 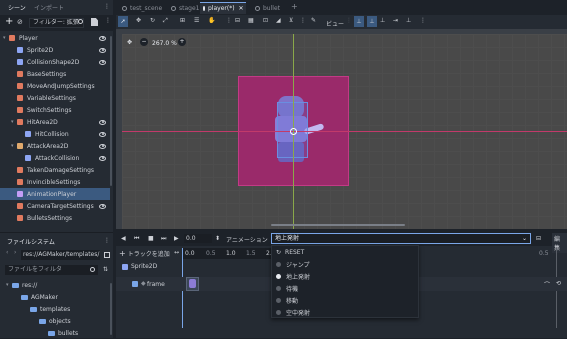 I want to click on tree-item: TakenDamageSettings, so click(x=55, y=170).